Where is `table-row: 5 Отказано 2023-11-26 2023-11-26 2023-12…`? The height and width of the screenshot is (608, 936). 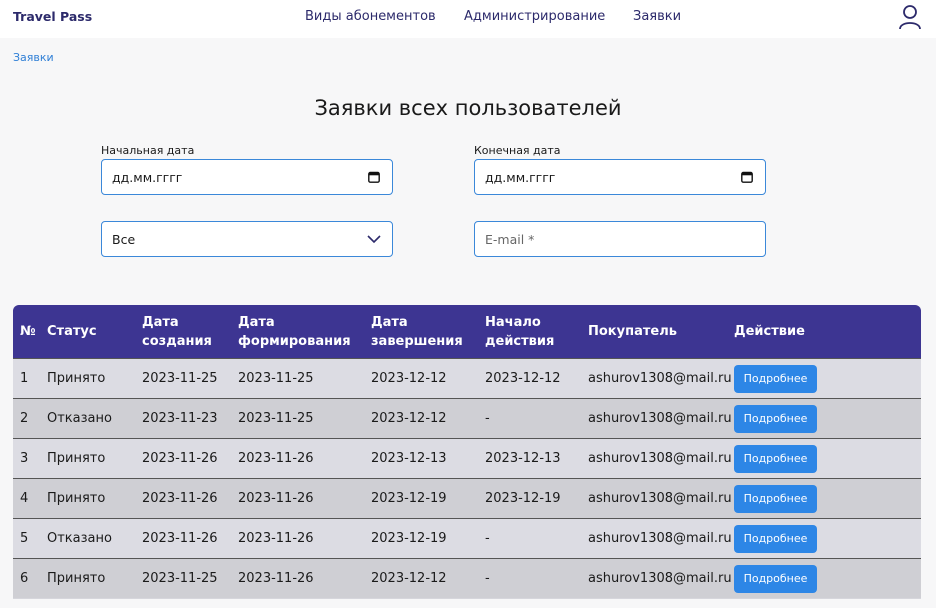 table-row: 5 Отказано 2023-11-26 2023-11-26 2023-12… is located at coordinates (467, 538).